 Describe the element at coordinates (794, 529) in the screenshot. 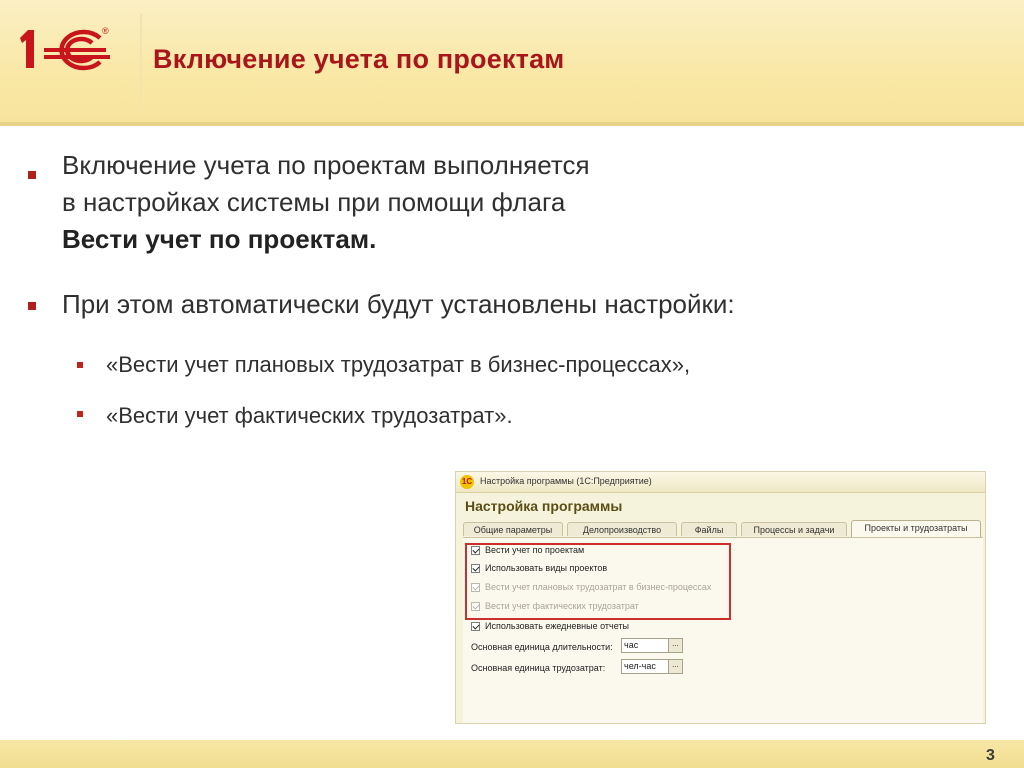

I see `tab-processes-tasks: Процессы и задачи` at that location.